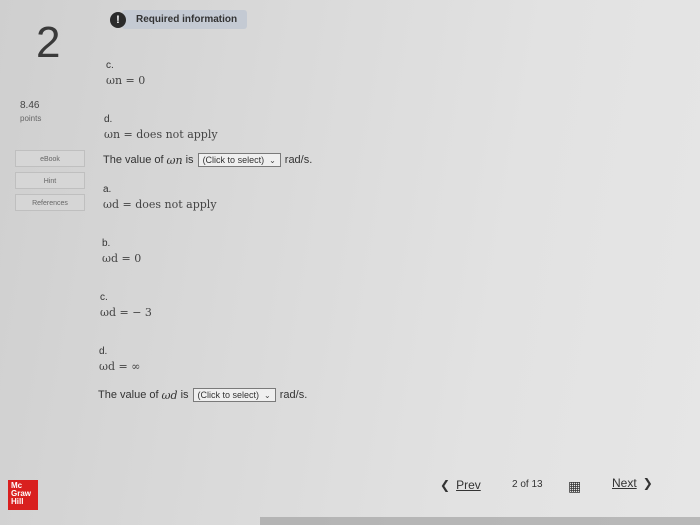  Describe the element at coordinates (169, 395) in the screenshot. I see `omega-d-symbol: ωd` at that location.